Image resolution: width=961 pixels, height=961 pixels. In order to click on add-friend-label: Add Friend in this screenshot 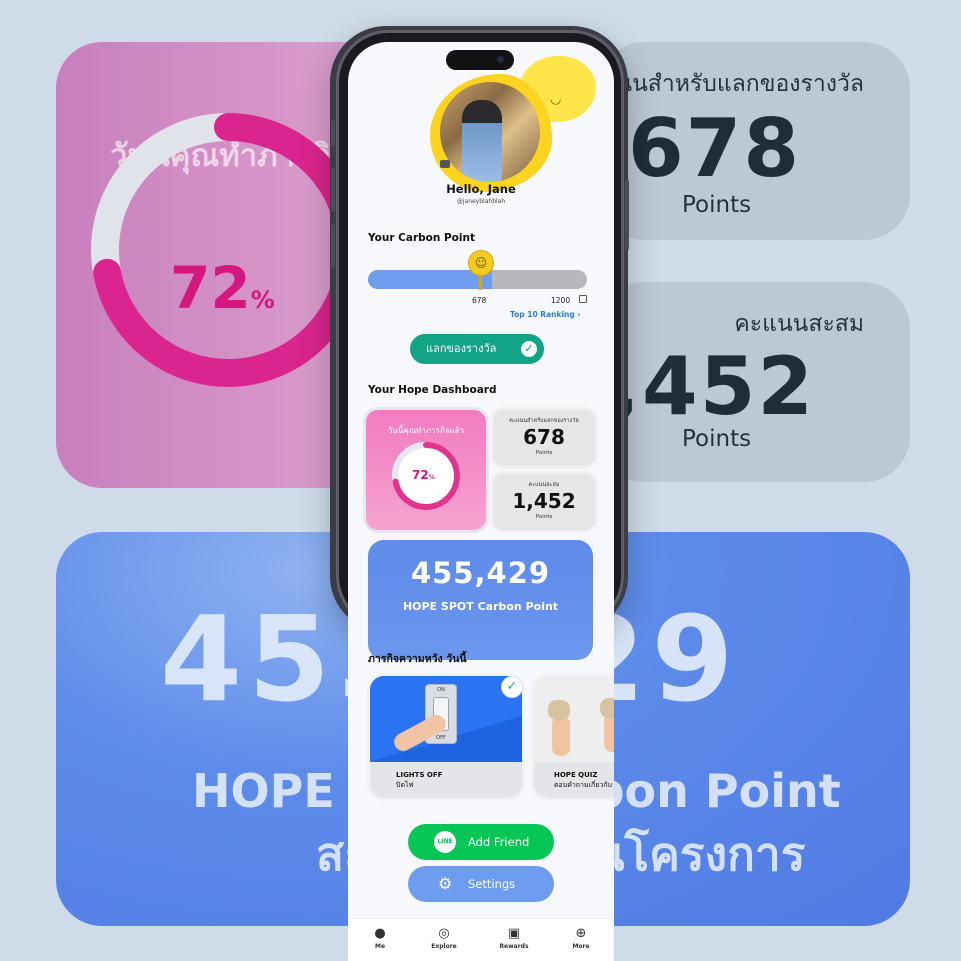, I will do `click(499, 842)`.